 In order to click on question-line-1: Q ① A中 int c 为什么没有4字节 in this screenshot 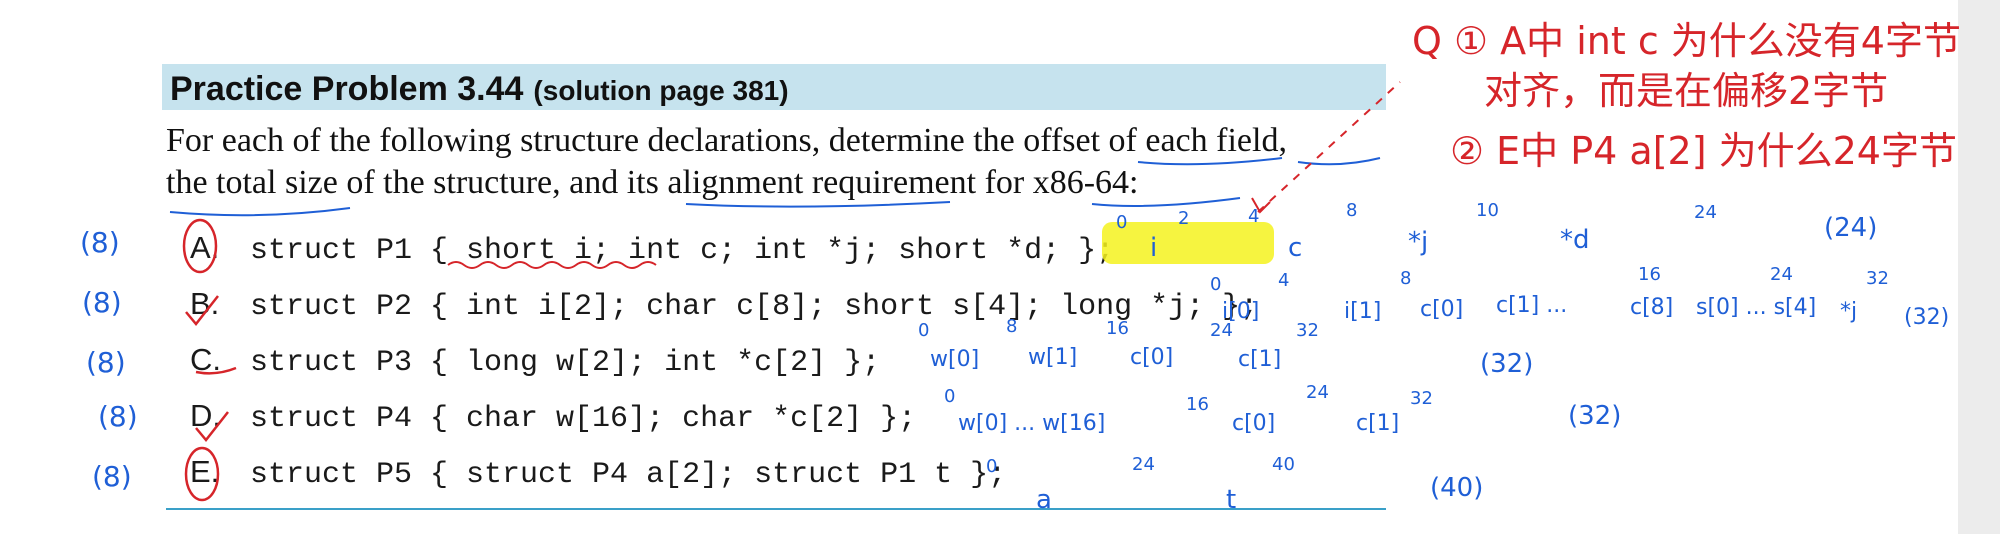, I will do `click(1686, 41)`.